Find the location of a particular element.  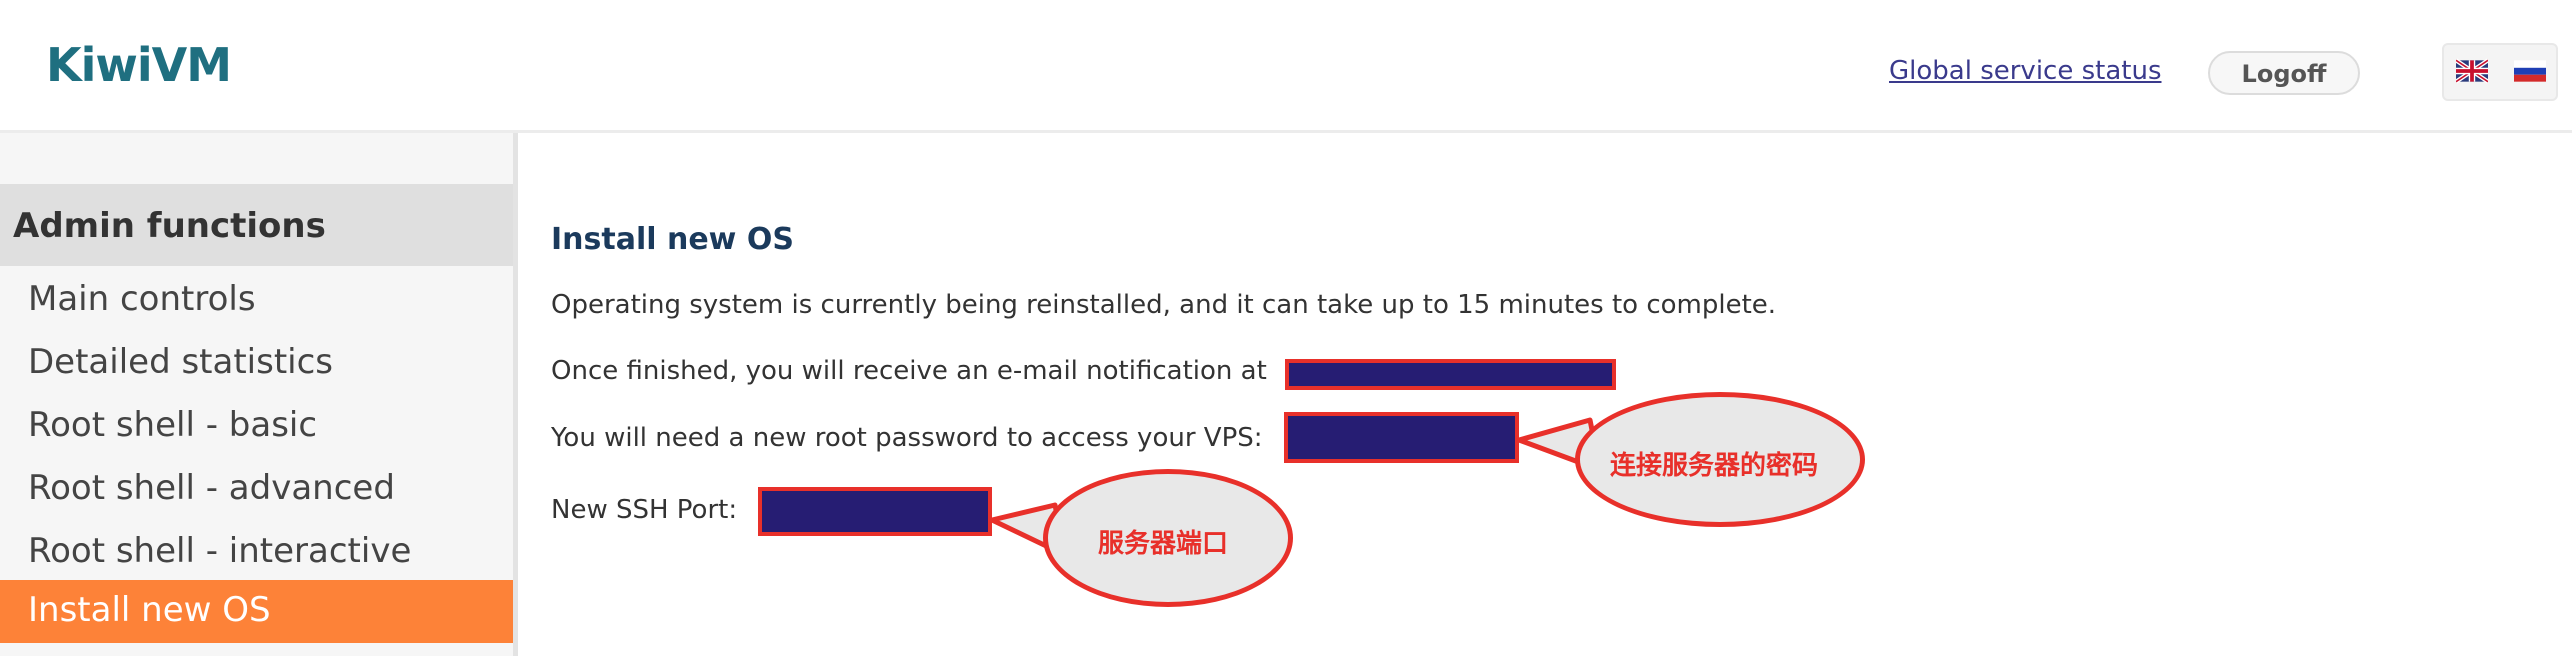

sidebar-item-label: Root shell - advanced is located at coordinates (211, 488).